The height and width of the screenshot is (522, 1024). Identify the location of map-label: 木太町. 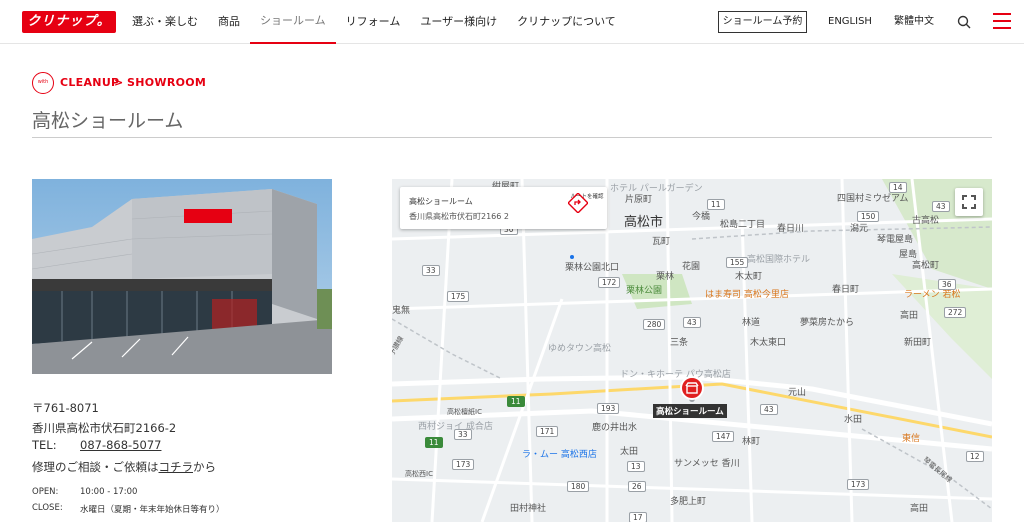
(749, 277).